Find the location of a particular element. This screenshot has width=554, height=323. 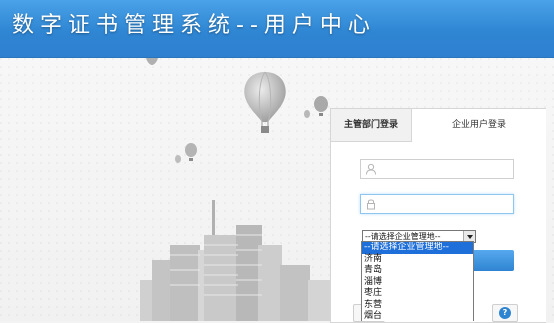

password-input is located at coordinates (446, 205).